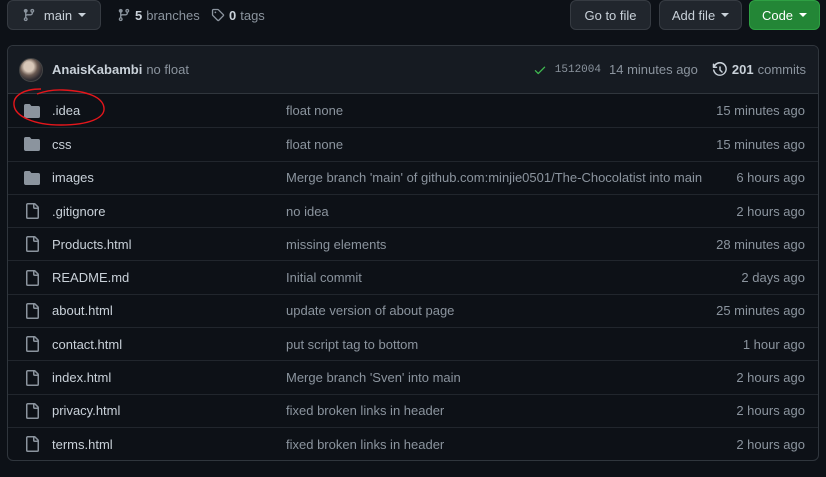 The width and height of the screenshot is (826, 477). Describe the element at coordinates (173, 15) in the screenshot. I see `branches-label: branches` at that location.